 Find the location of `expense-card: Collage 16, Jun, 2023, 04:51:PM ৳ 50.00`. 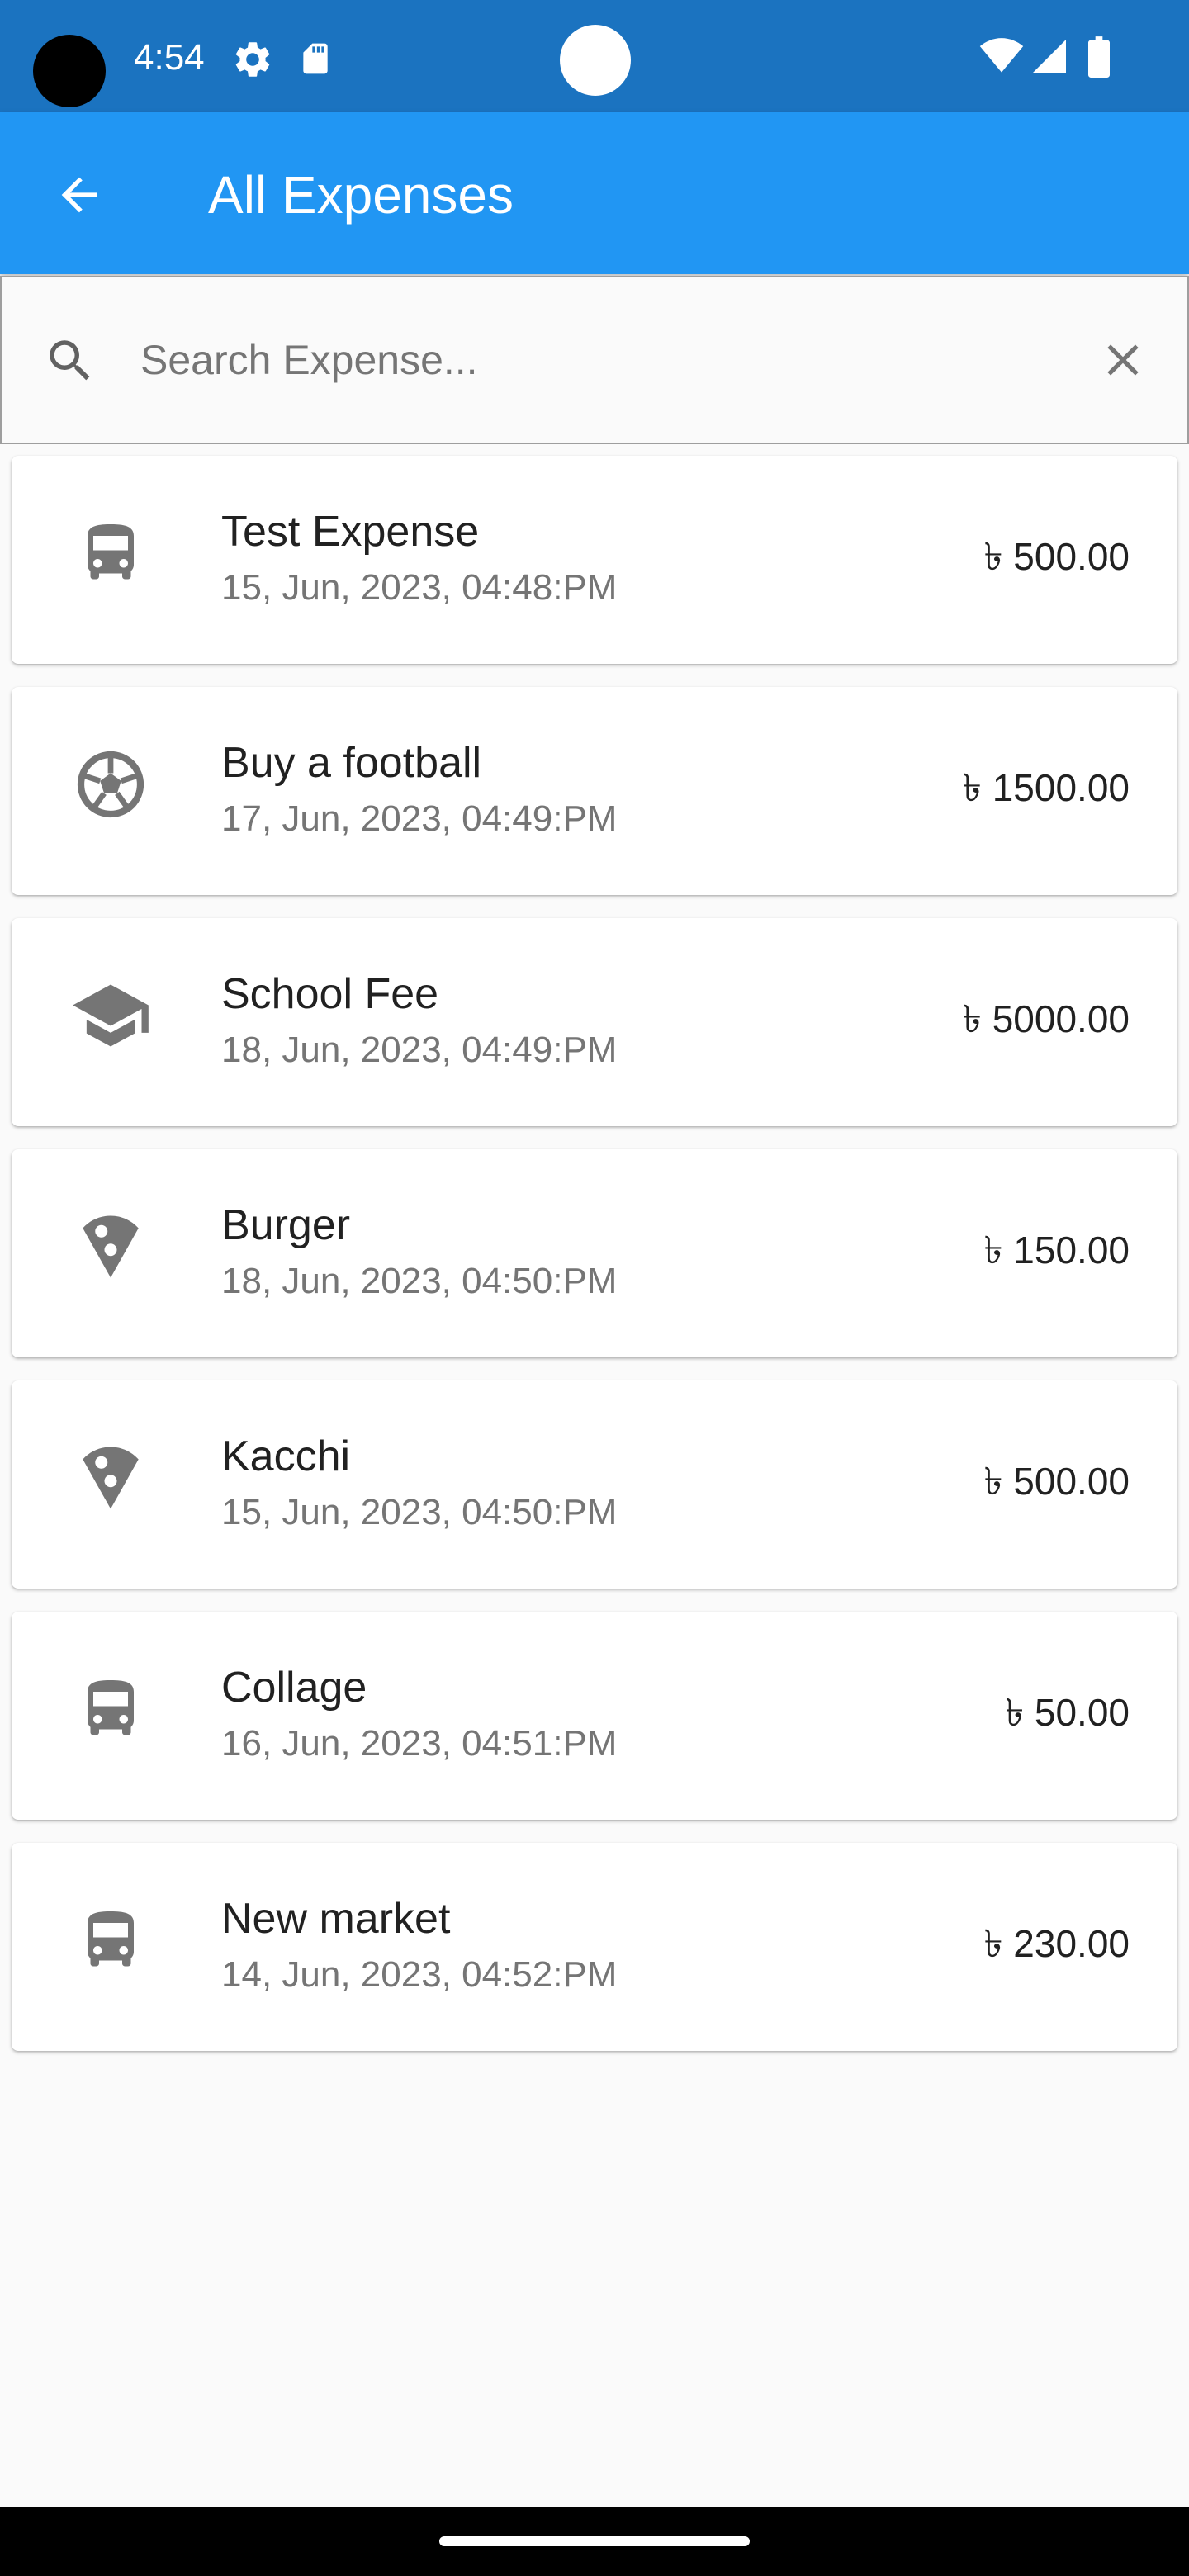

expense-card: Collage 16, Jun, 2023, 04:51:PM ৳ 50.00 is located at coordinates (594, 1716).